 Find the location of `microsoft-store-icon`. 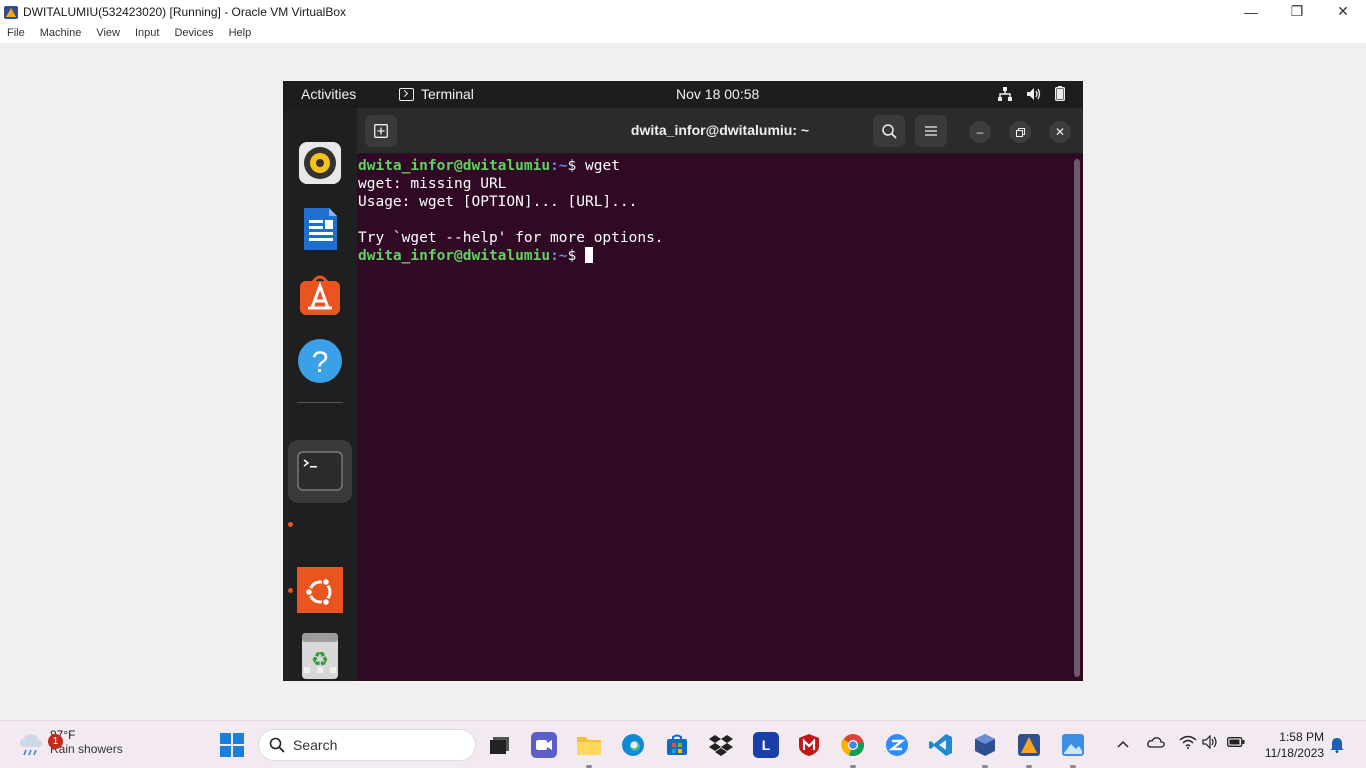

microsoft-store-icon is located at coordinates (677, 745).